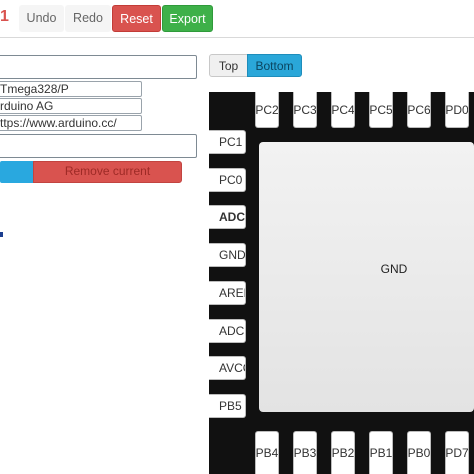 This screenshot has width=474, height=474. What do you see at coordinates (41, 18) in the screenshot?
I see `undo-button: Undo` at bounding box center [41, 18].